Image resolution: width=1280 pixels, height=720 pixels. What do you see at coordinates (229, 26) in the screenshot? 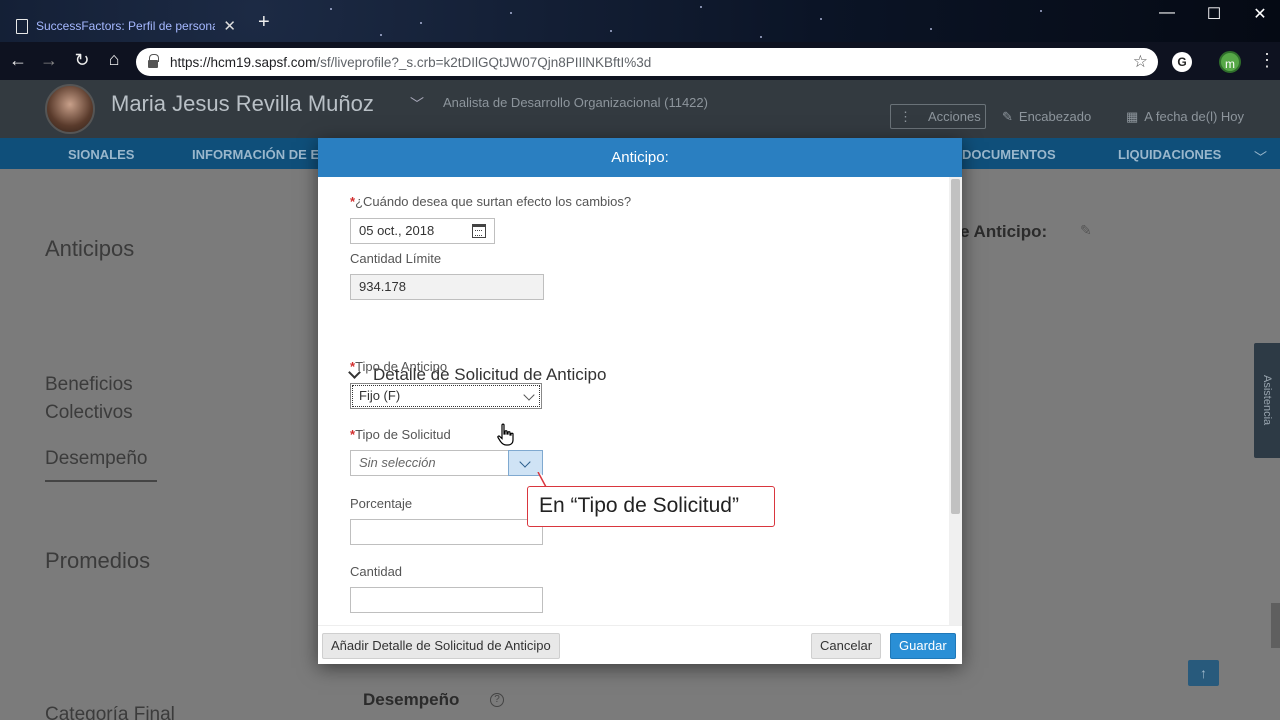
I see `close-tab-icon: ✕` at bounding box center [229, 26].